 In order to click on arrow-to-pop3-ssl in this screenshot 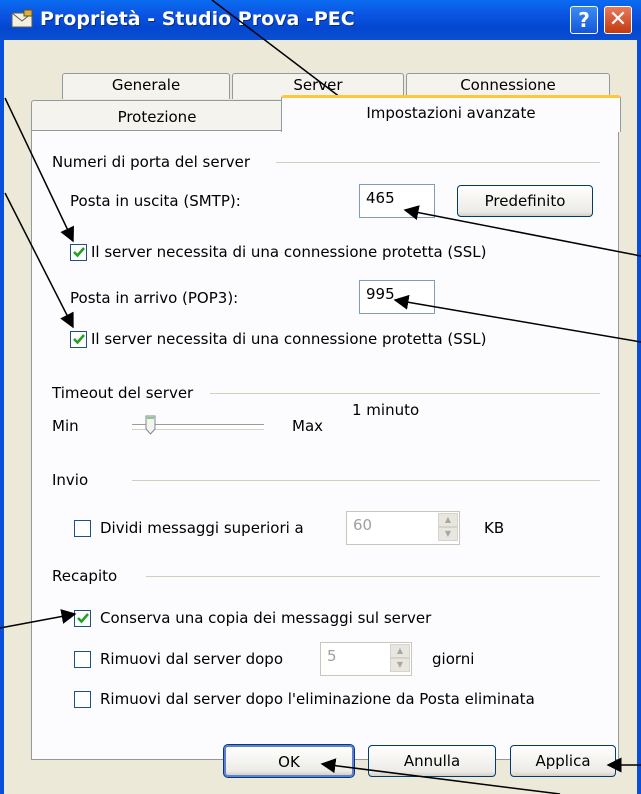, I will do `click(39, 260)`.